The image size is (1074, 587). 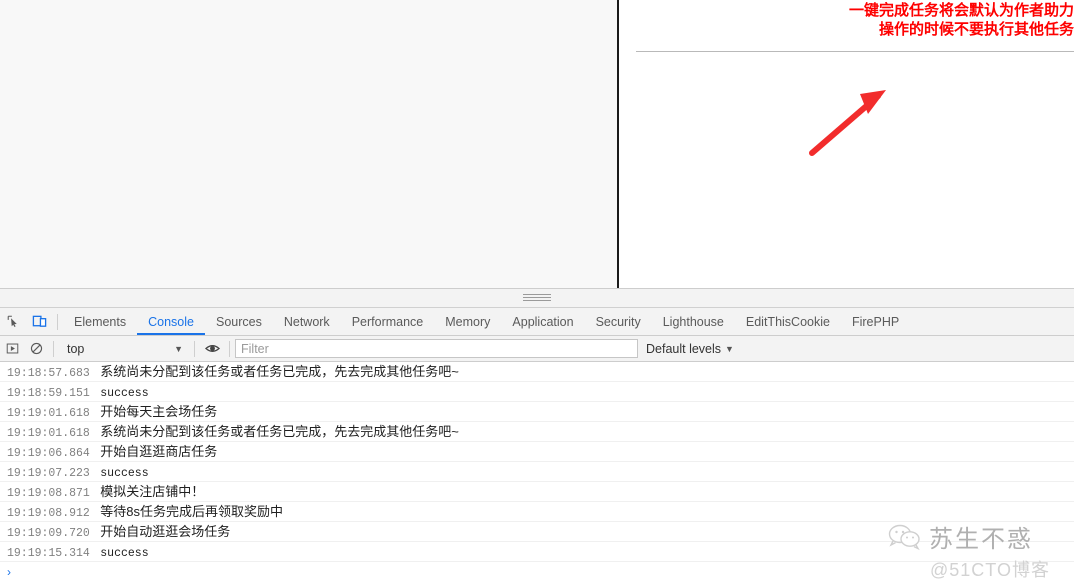 What do you see at coordinates (48, 493) in the screenshot?
I see `log-timestamp: 19:19:08.871` at bounding box center [48, 493].